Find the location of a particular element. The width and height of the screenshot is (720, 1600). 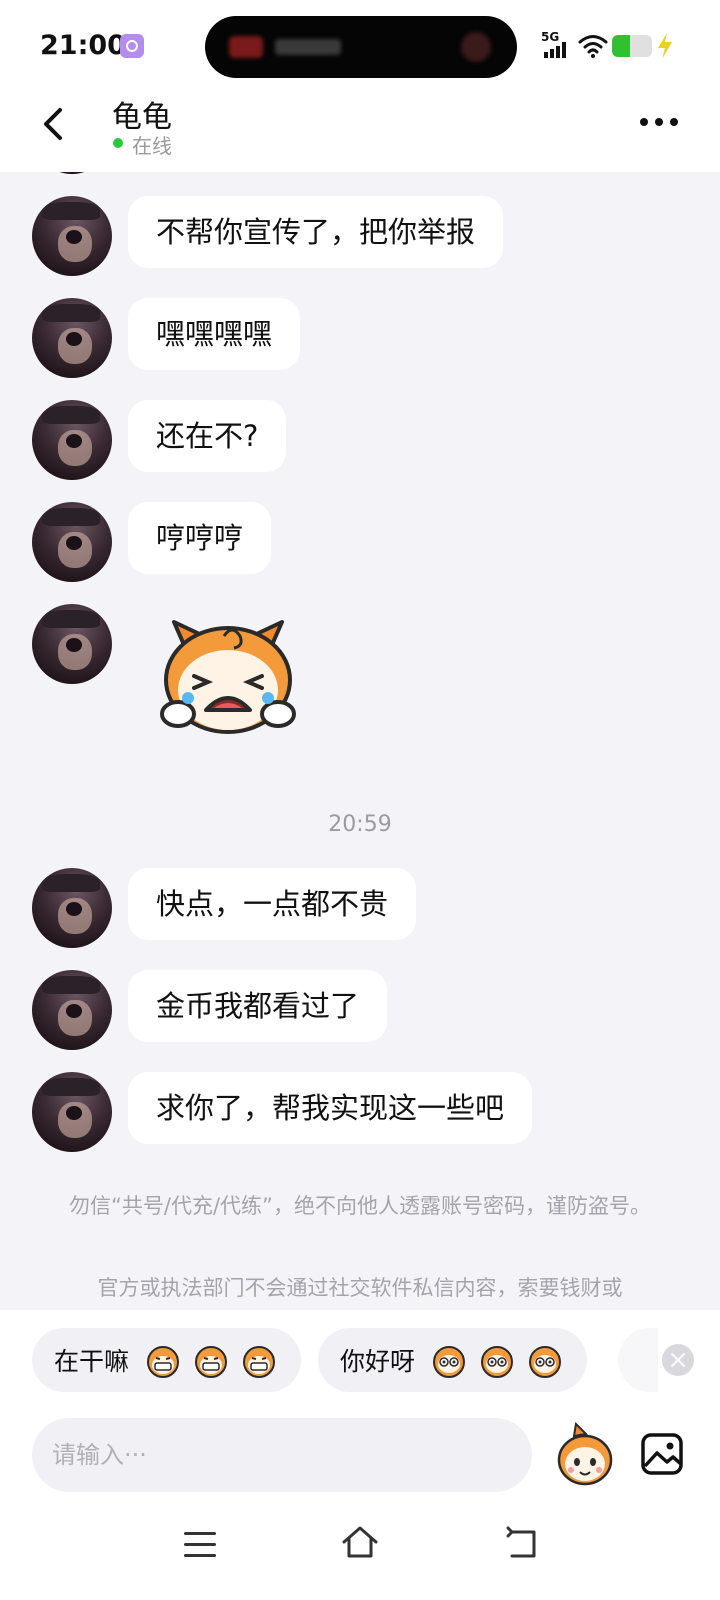

menu-button is located at coordinates (200, 1545).